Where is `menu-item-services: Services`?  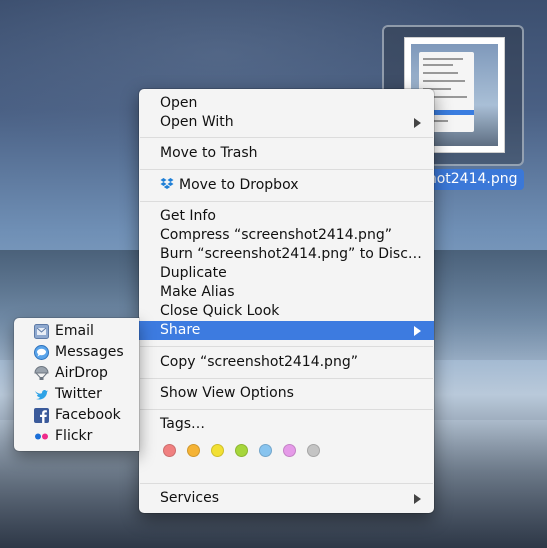
menu-item-services: Services is located at coordinates (286, 498).